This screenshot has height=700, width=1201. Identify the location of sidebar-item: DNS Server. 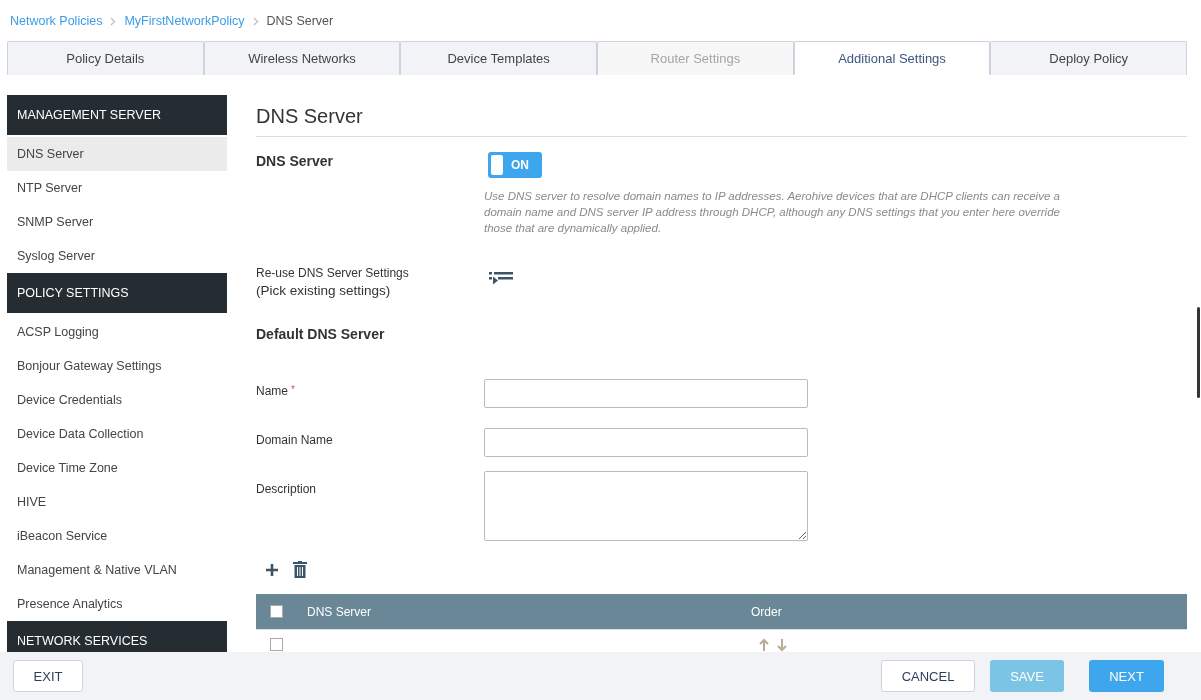
(117, 154).